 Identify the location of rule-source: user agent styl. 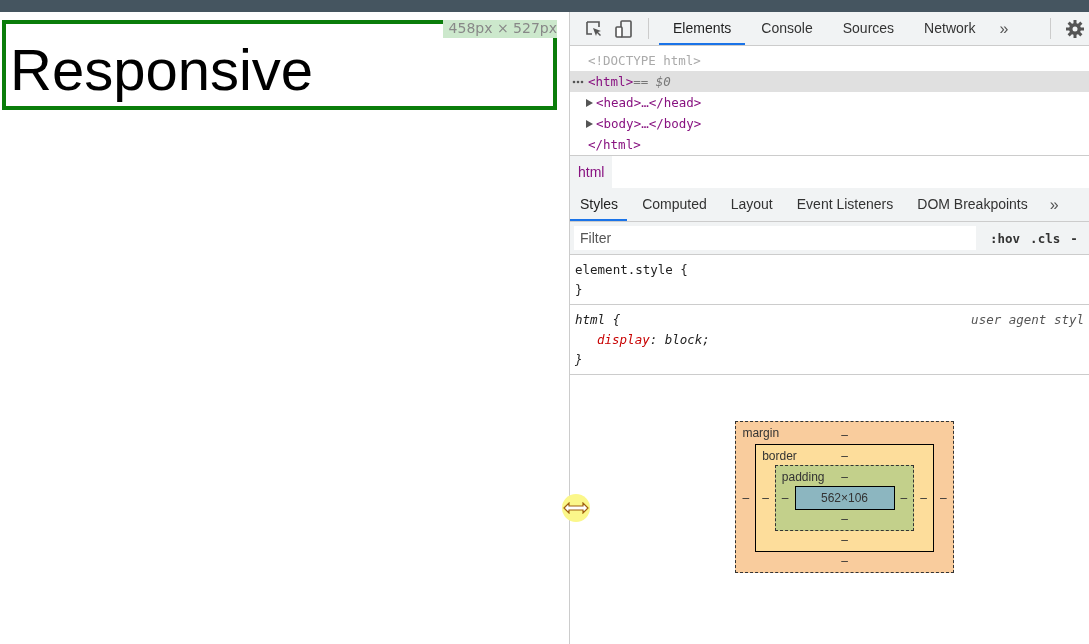
(1027, 320).